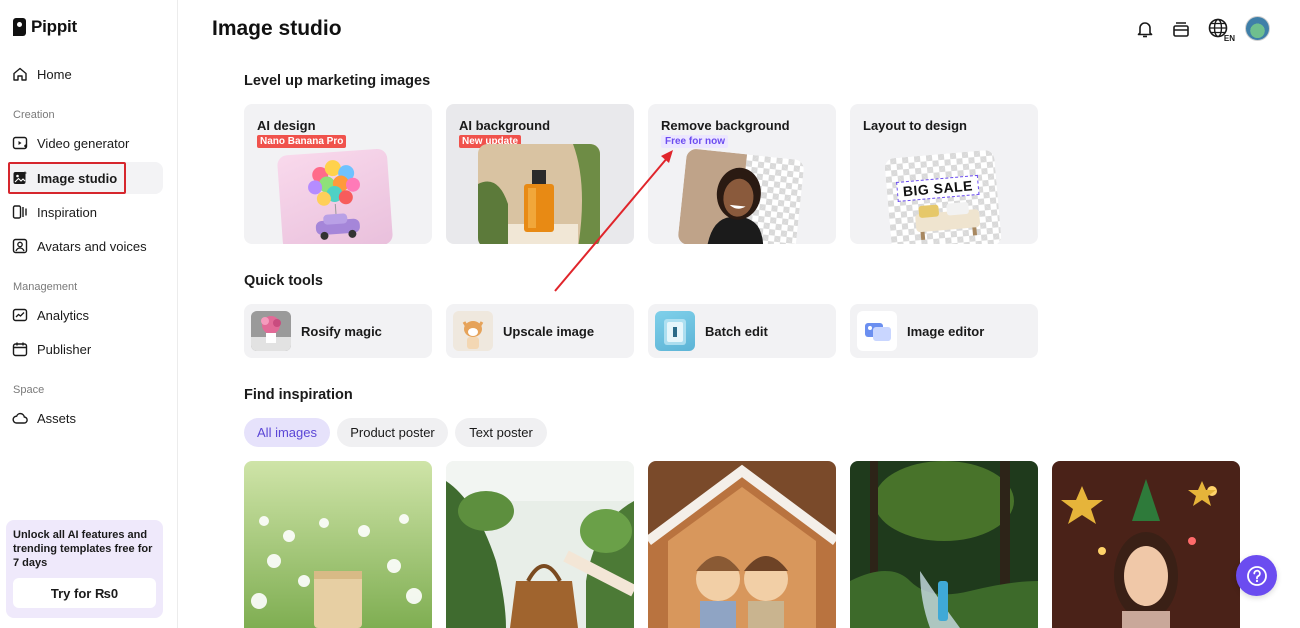 The width and height of the screenshot is (1300, 628). Describe the element at coordinates (943, 196) in the screenshot. I see `layout-design-preview: BIG SALE` at that location.